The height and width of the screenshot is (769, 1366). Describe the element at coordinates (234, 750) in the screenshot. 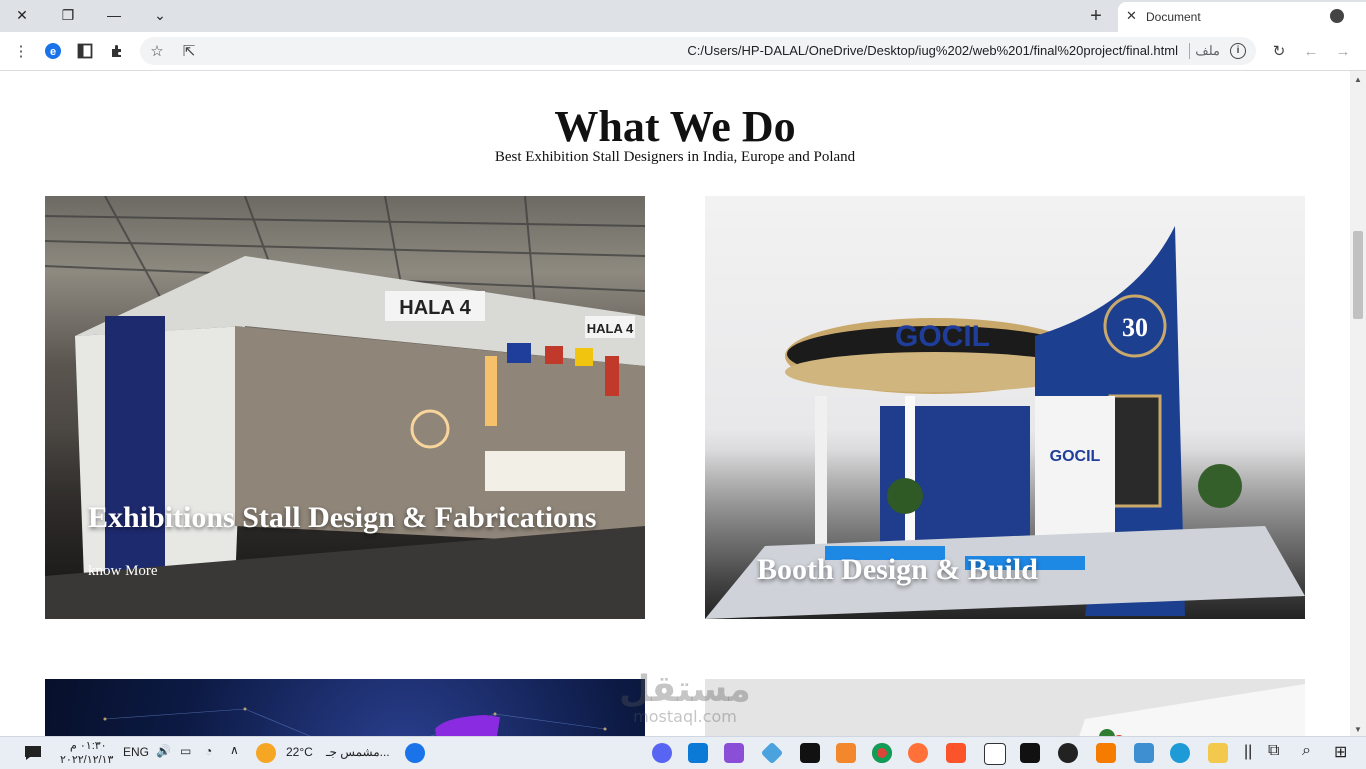

I see `tray-chevron-up-icon: ∧` at that location.